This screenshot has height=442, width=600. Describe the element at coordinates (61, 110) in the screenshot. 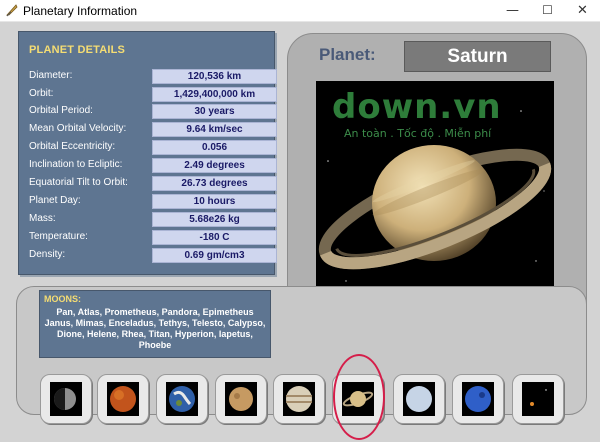

I see `detail-label: Orbital Period:` at that location.